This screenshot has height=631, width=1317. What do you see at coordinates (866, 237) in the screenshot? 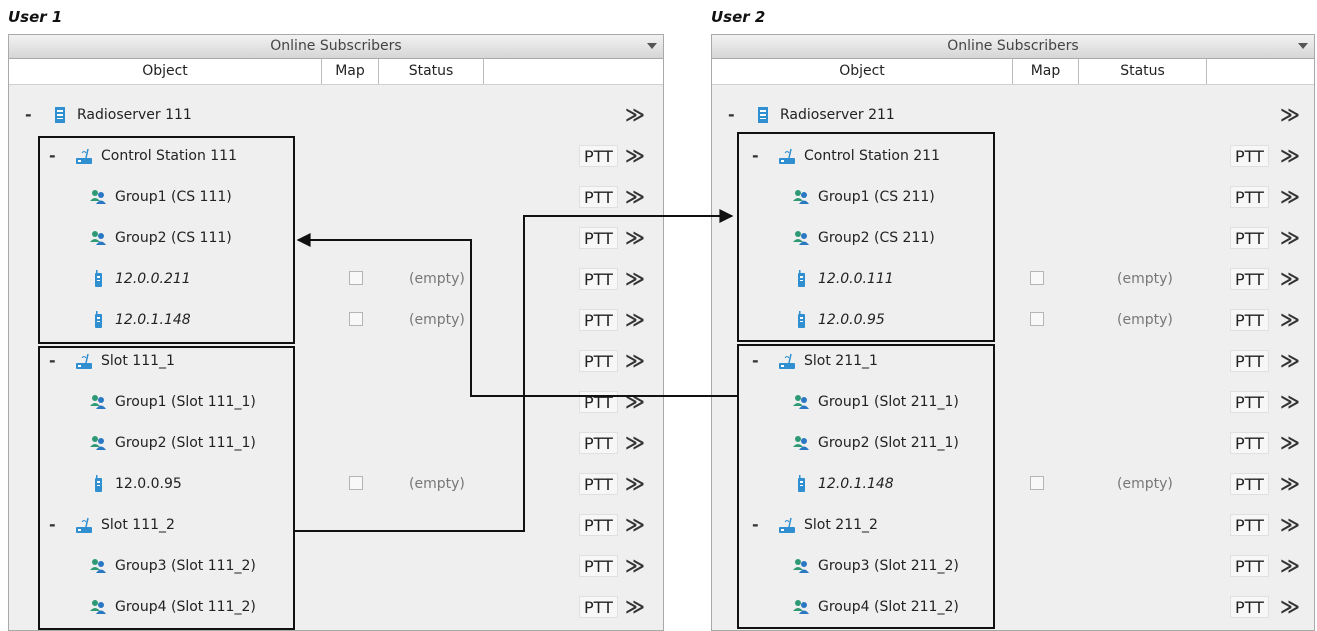
I see `control-station-211-frame` at bounding box center [866, 237].